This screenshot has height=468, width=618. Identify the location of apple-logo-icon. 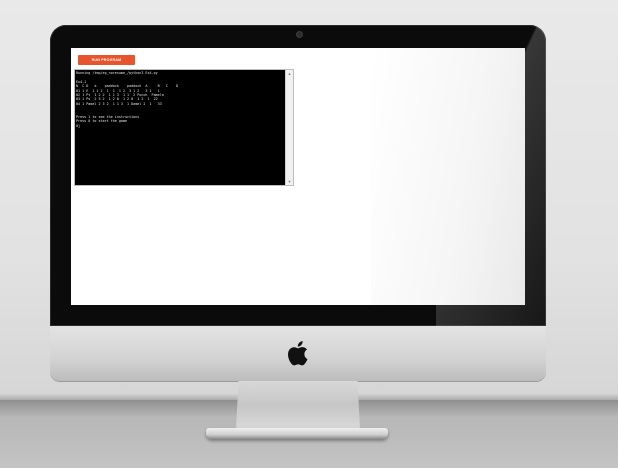
(298, 353).